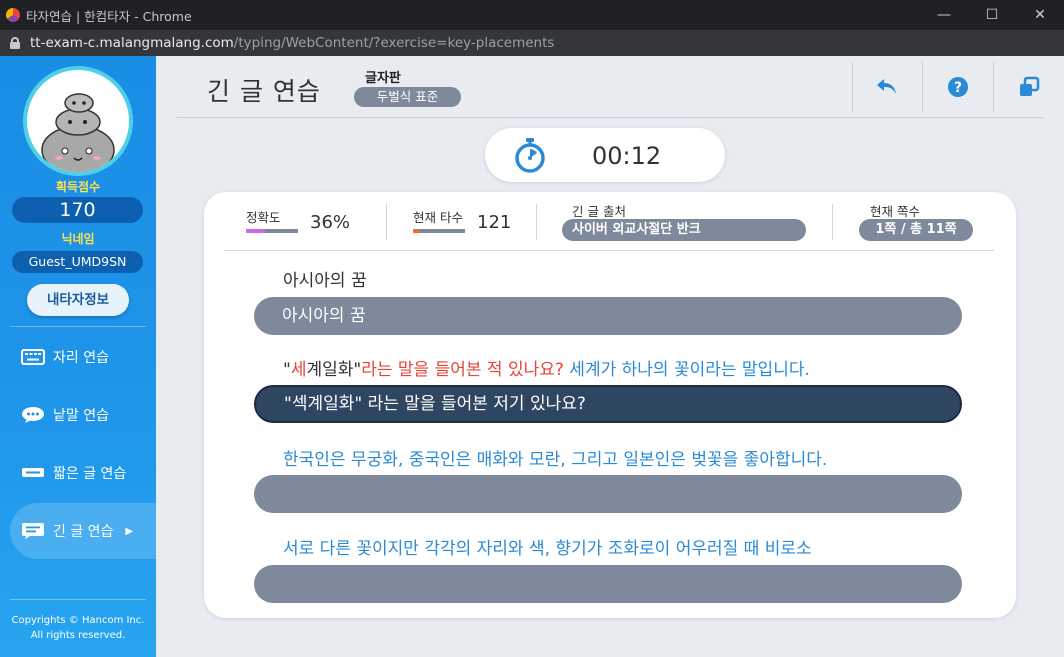 This screenshot has width=1064, height=657. I want to click on timer: 00:12, so click(605, 155).